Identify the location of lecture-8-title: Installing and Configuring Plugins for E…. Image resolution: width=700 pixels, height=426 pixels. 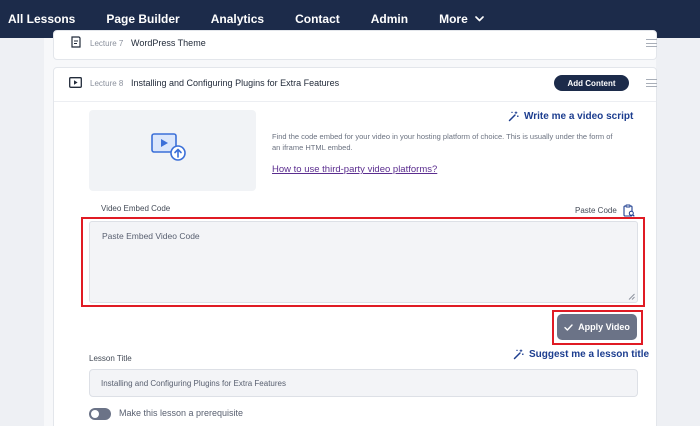
(235, 83).